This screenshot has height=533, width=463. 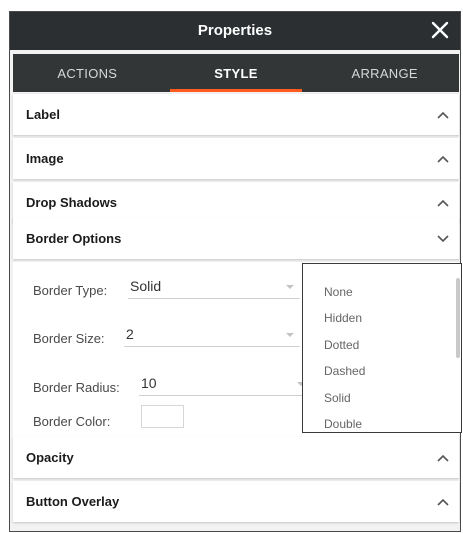 I want to click on close-button, so click(x=440, y=30).